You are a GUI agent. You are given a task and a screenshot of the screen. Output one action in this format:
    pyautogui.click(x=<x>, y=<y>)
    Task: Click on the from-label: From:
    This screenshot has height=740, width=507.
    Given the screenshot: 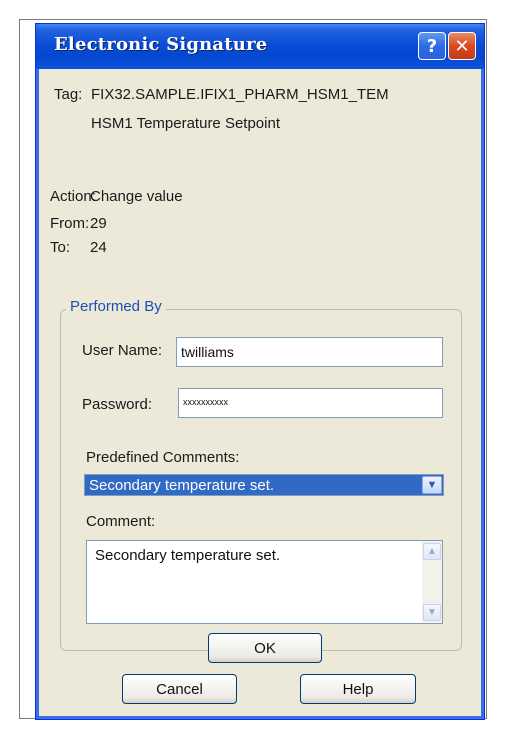 What is the action you would take?
    pyautogui.click(x=70, y=223)
    